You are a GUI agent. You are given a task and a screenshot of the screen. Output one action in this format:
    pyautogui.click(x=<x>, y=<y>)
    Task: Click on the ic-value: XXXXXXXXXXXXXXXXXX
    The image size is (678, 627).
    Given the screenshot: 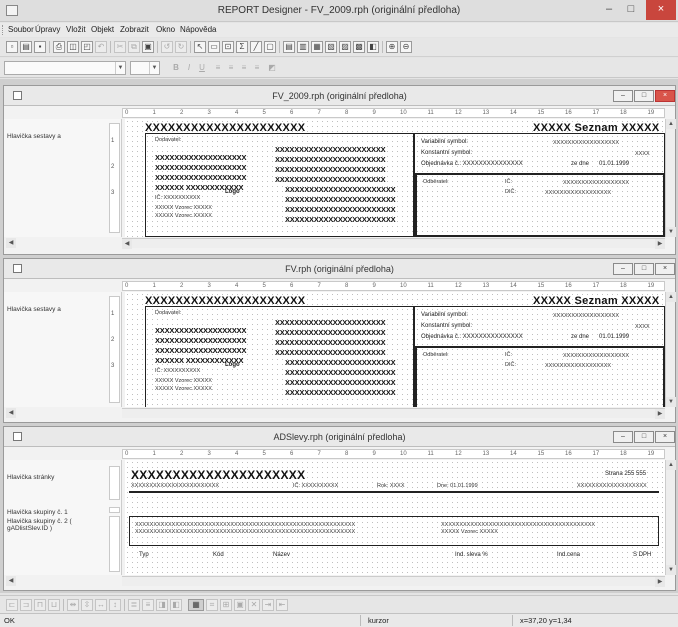 What is the action you would take?
    pyautogui.click(x=596, y=183)
    